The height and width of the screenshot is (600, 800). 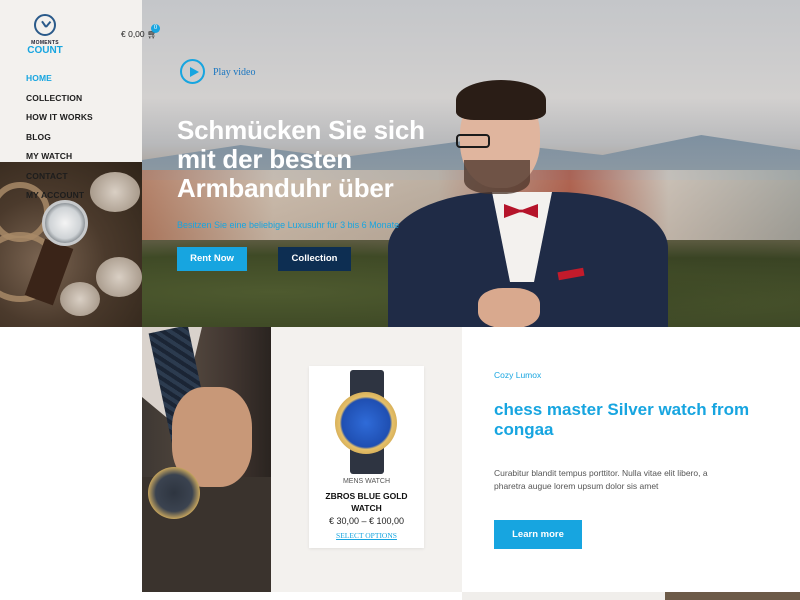 I want to click on hand-shape, so click(x=509, y=307).